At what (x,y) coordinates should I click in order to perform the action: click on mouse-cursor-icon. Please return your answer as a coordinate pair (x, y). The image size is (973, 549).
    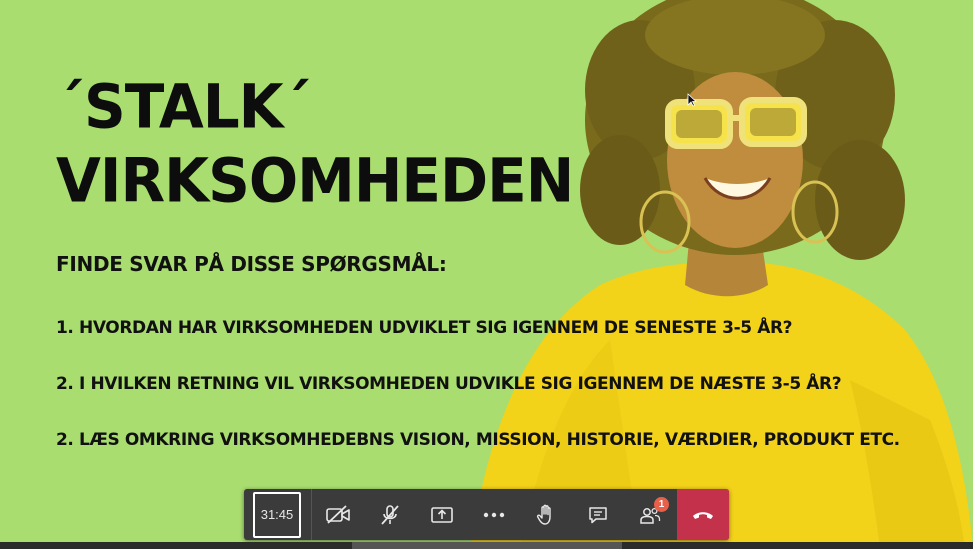
    Looking at the image, I should click on (692, 100).